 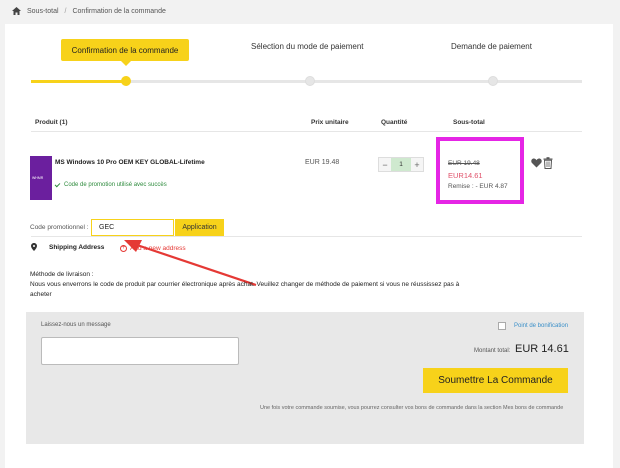 I want to click on heart-icon, so click(x=536, y=163).